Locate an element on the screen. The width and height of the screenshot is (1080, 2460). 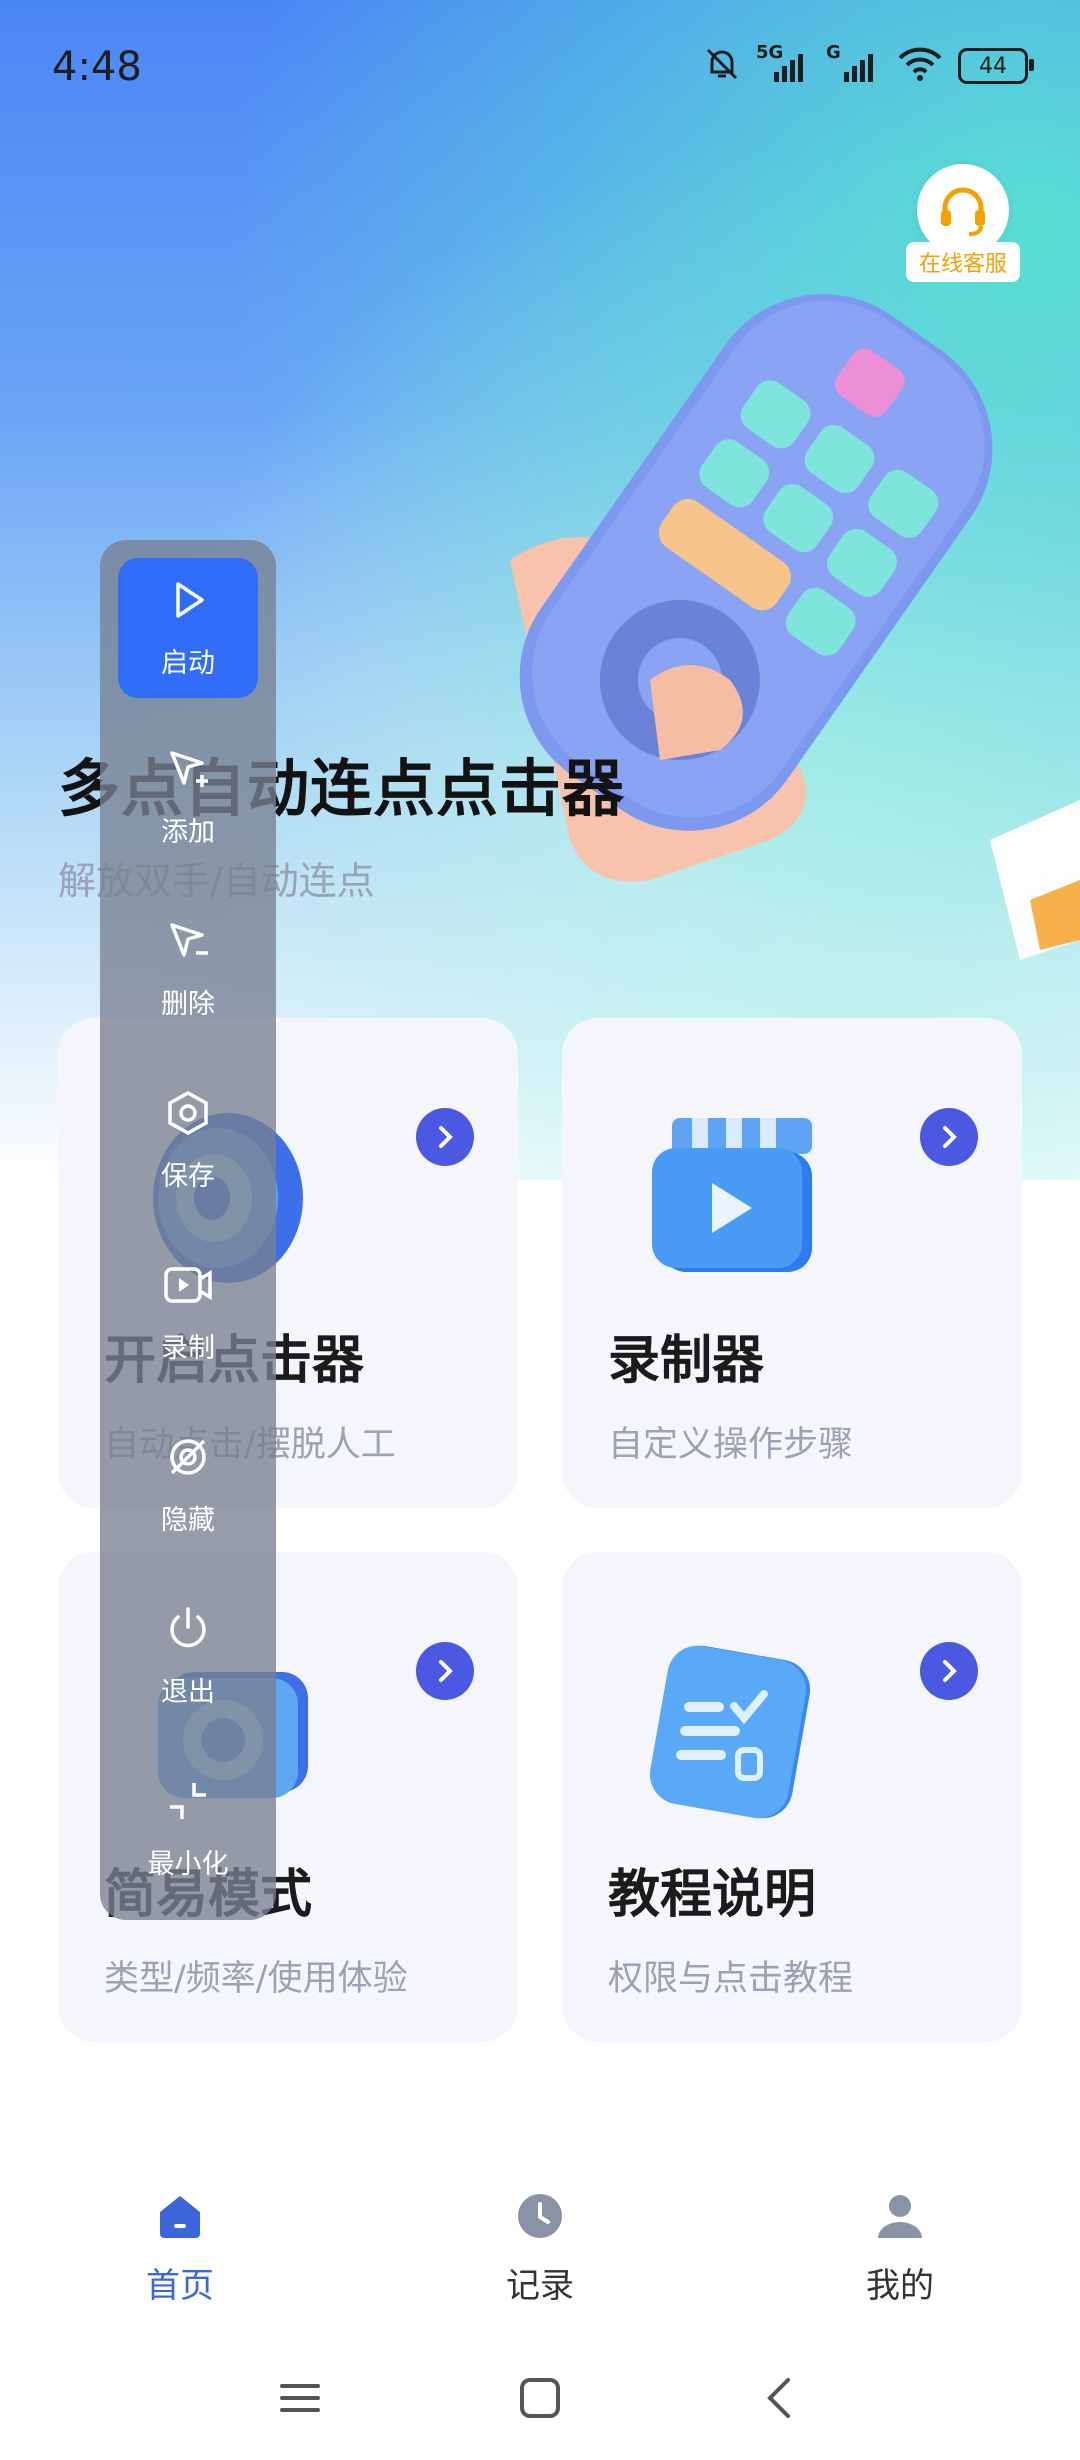
add-button: 添加 is located at coordinates (188, 797).